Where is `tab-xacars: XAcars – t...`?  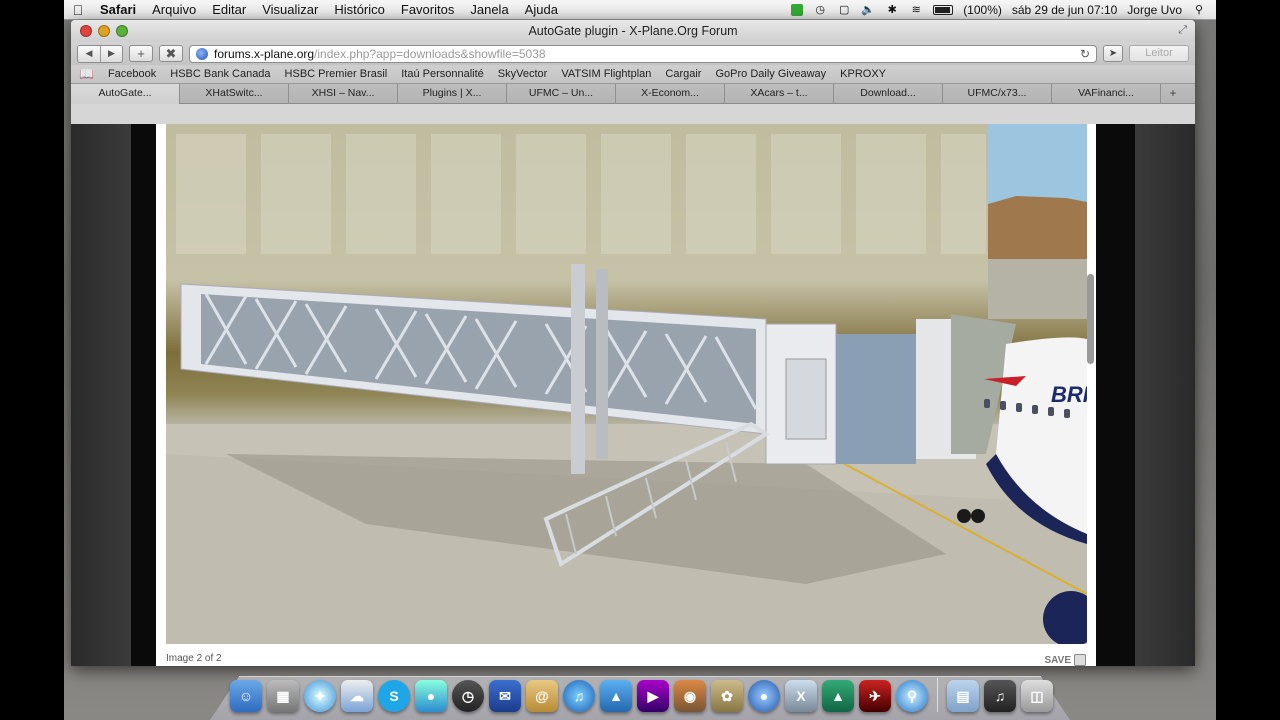
tab-xacars: XAcars – t... is located at coordinates (779, 94).